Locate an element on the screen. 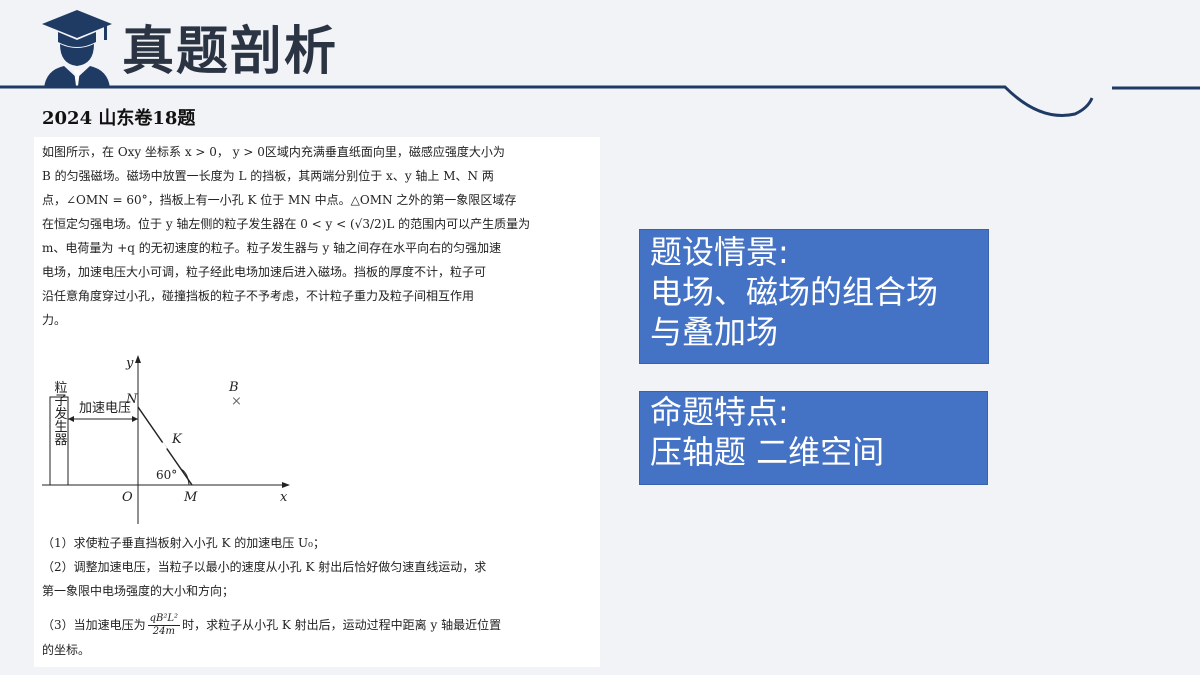  origin-label: O is located at coordinates (127, 497).